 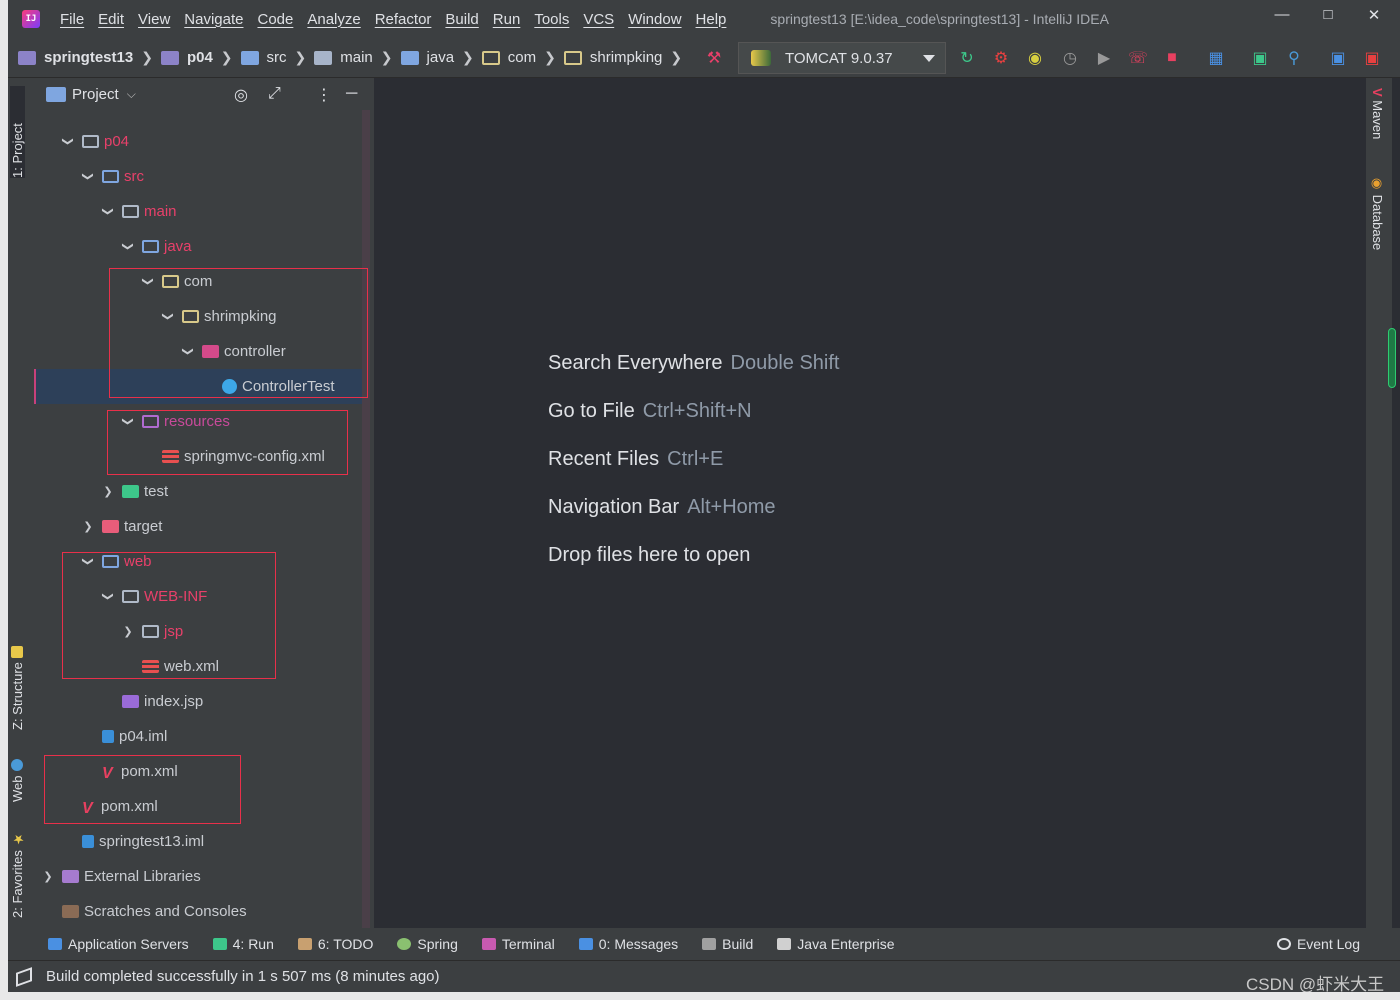 What do you see at coordinates (1328, 14) in the screenshot?
I see `maximize-button: □` at bounding box center [1328, 14].